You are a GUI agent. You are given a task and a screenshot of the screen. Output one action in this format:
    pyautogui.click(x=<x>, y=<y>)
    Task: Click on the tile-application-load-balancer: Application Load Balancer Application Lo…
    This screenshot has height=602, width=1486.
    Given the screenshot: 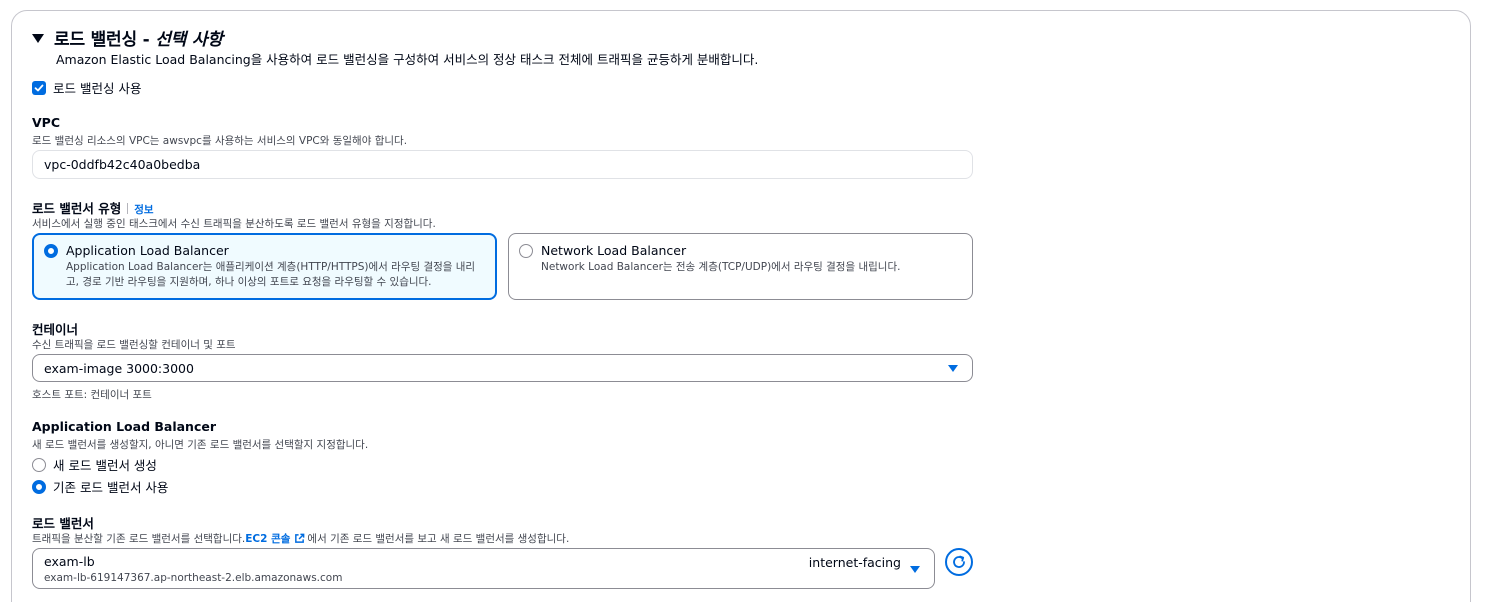 What is the action you would take?
    pyautogui.click(x=264, y=266)
    